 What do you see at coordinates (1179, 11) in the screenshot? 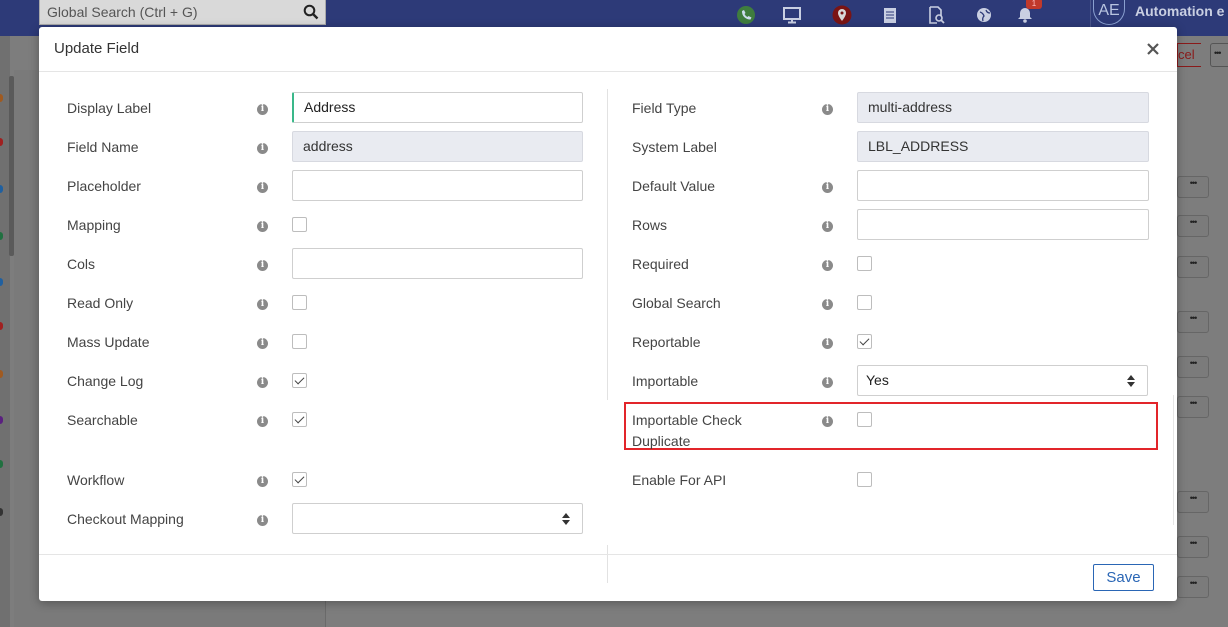
I see `user-name: Automation e` at bounding box center [1179, 11].